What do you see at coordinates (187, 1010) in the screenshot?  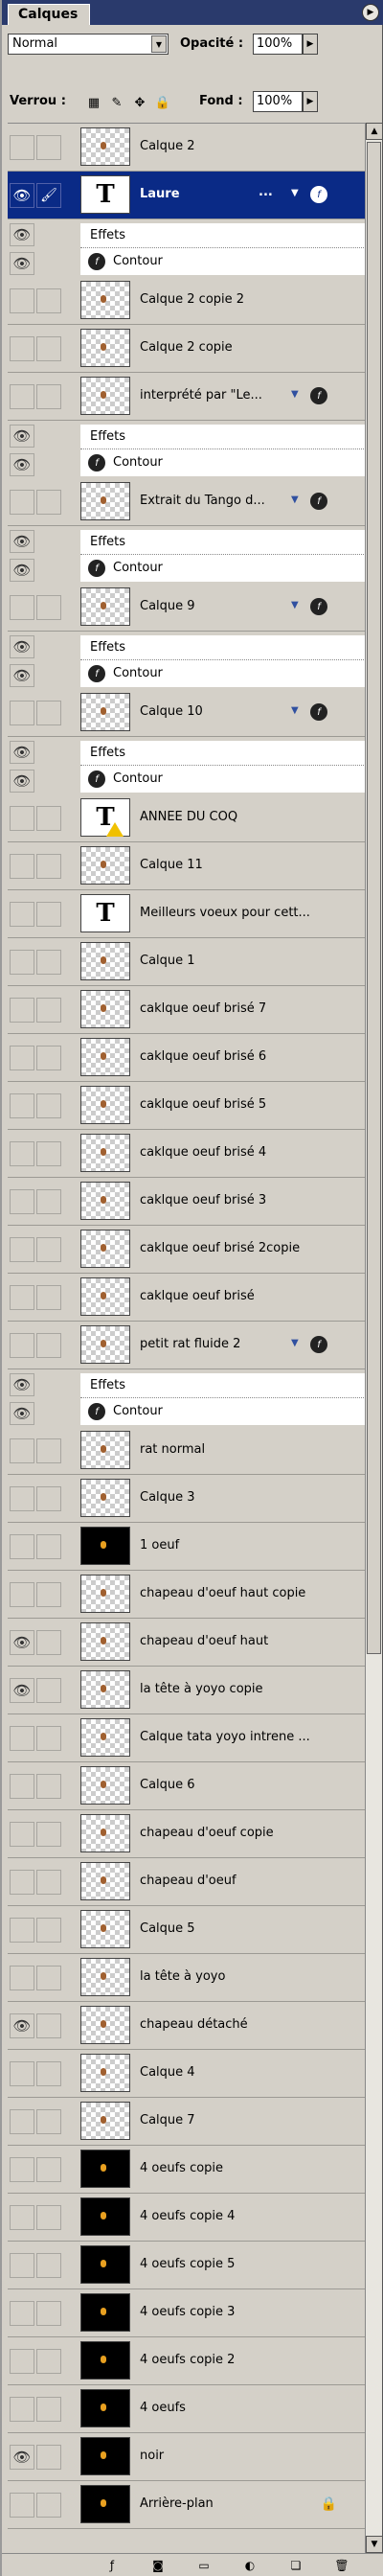 I see `layer-row: caklque oeuf brisé 7` at bounding box center [187, 1010].